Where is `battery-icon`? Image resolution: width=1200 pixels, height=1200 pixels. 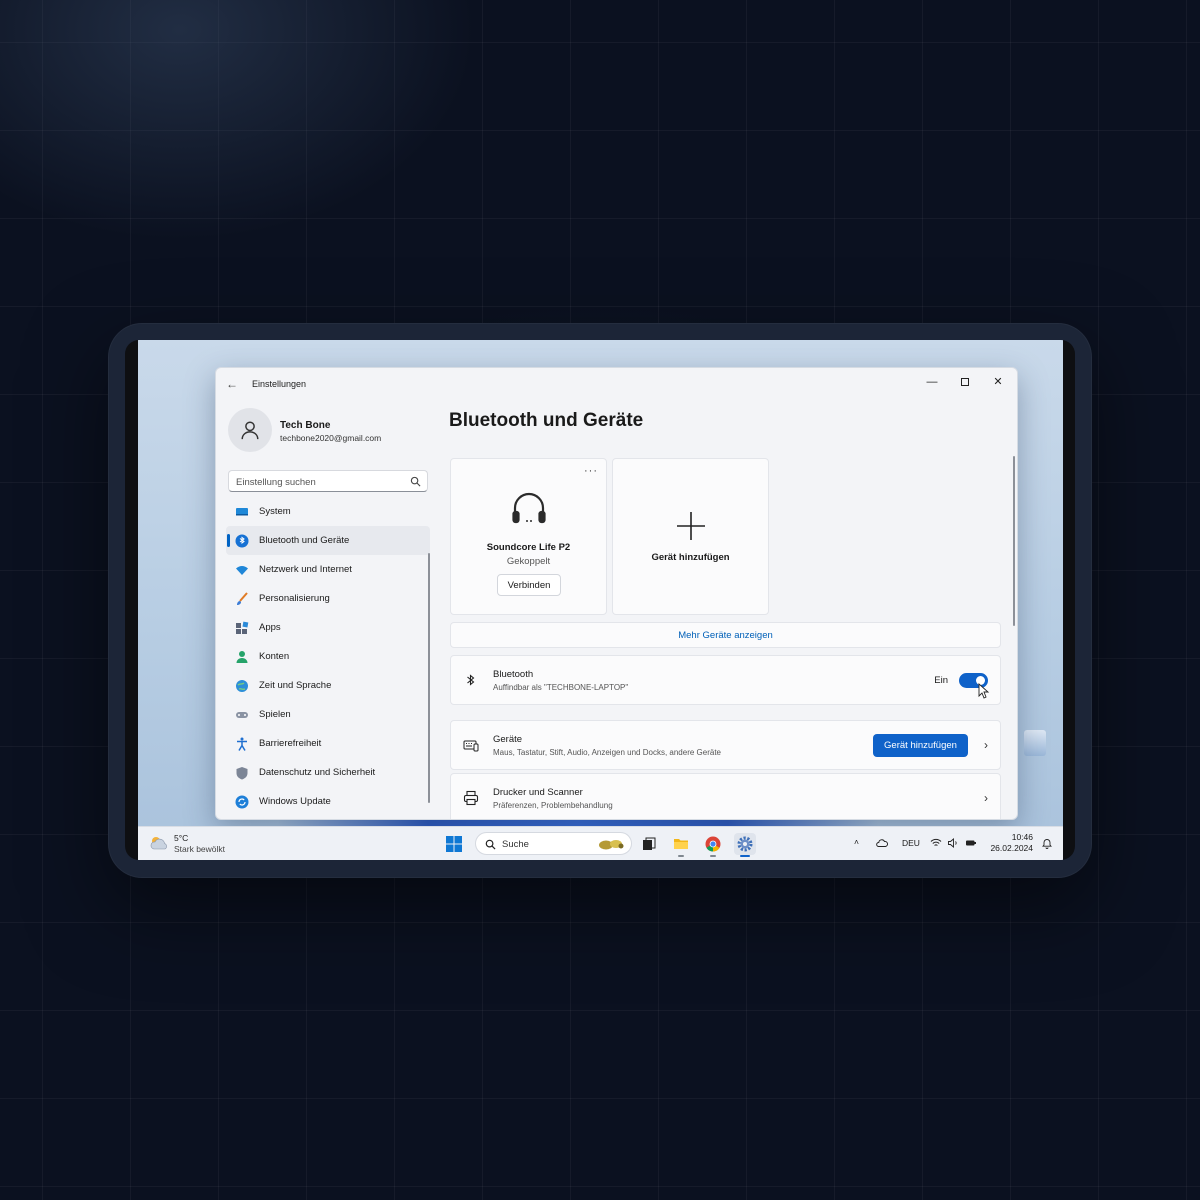
battery-icon is located at coordinates (971, 844).